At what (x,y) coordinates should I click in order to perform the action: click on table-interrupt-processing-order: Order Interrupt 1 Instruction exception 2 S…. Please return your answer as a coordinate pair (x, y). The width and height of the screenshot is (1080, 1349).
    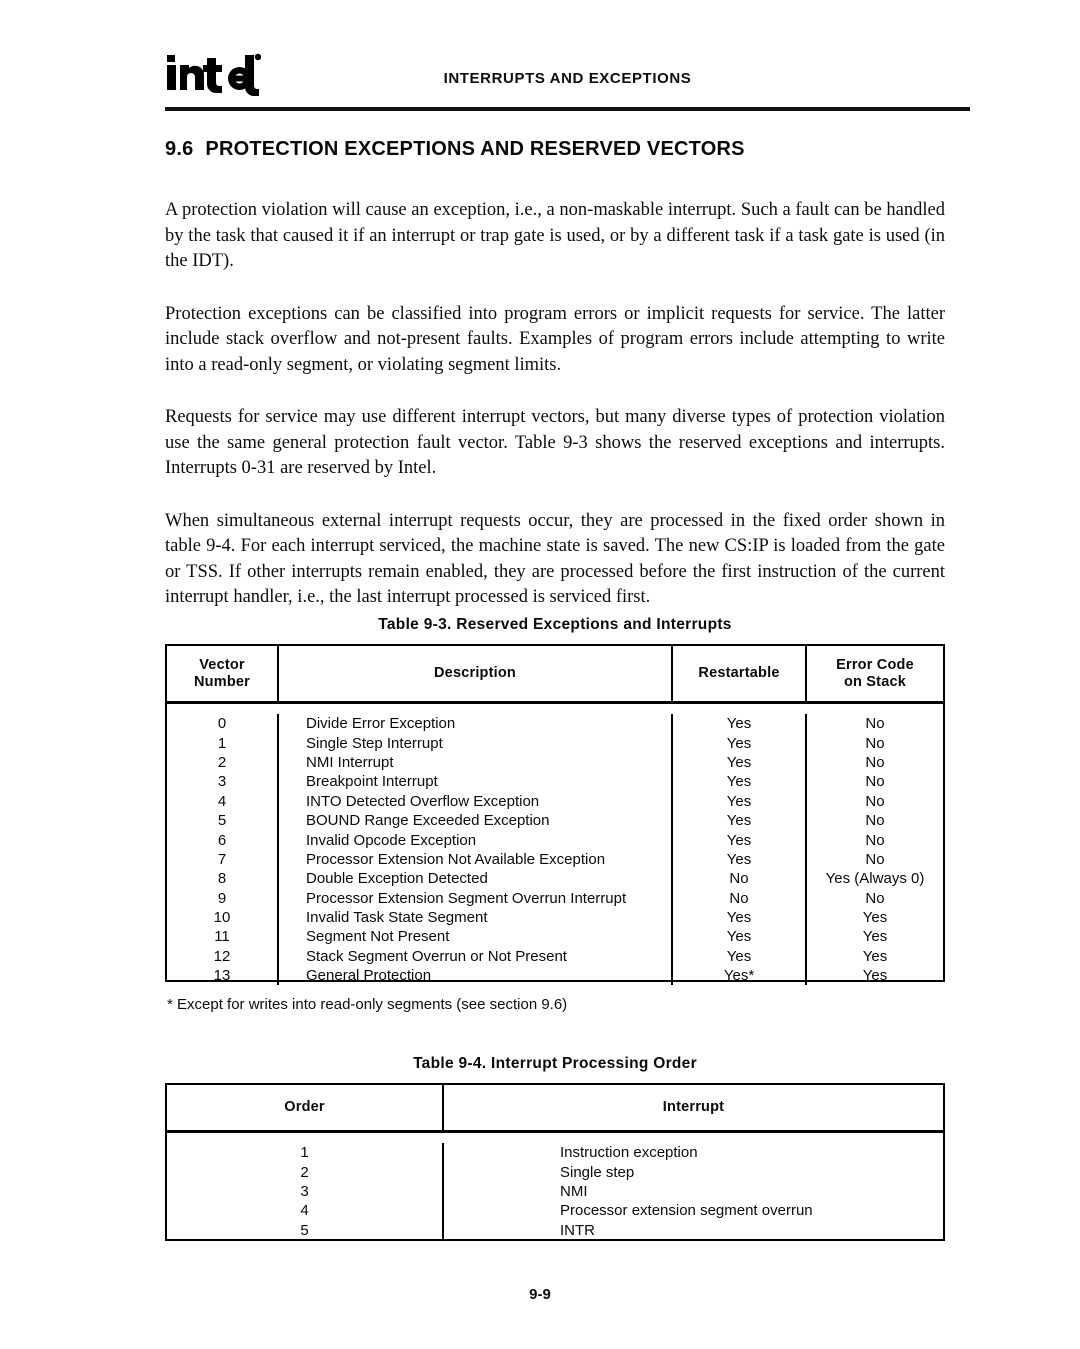
    Looking at the image, I should click on (555, 1162).